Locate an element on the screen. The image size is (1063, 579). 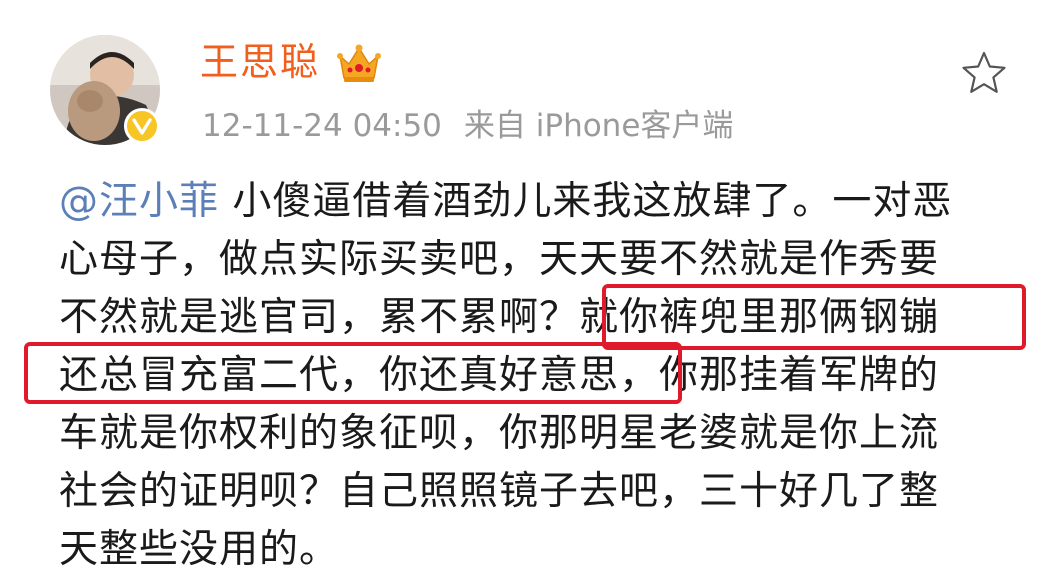
favorite-star-icon is located at coordinates (984, 73).